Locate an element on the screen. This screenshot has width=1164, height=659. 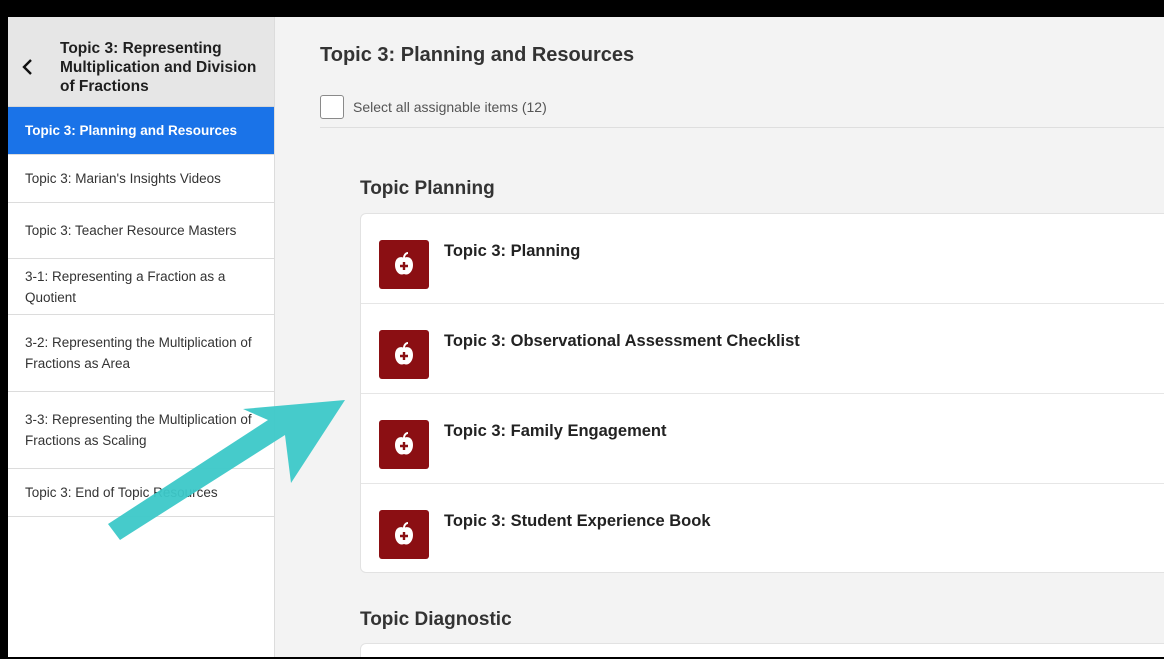
page-title: Topic 3: Planning and Resources is located at coordinates (477, 55).